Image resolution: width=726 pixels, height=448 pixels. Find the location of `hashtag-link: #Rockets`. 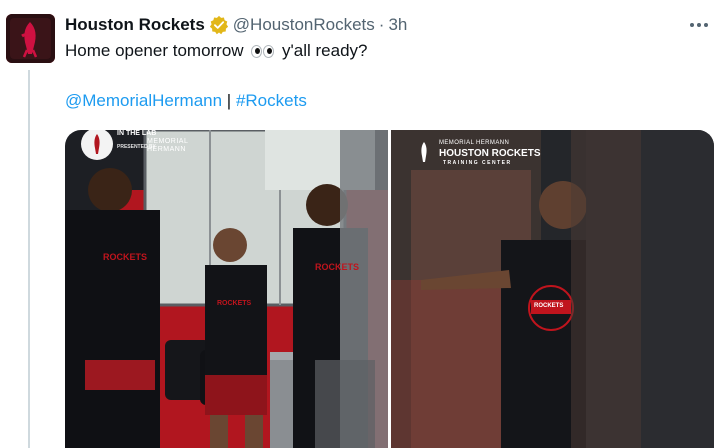

hashtag-link: #Rockets is located at coordinates (271, 100).